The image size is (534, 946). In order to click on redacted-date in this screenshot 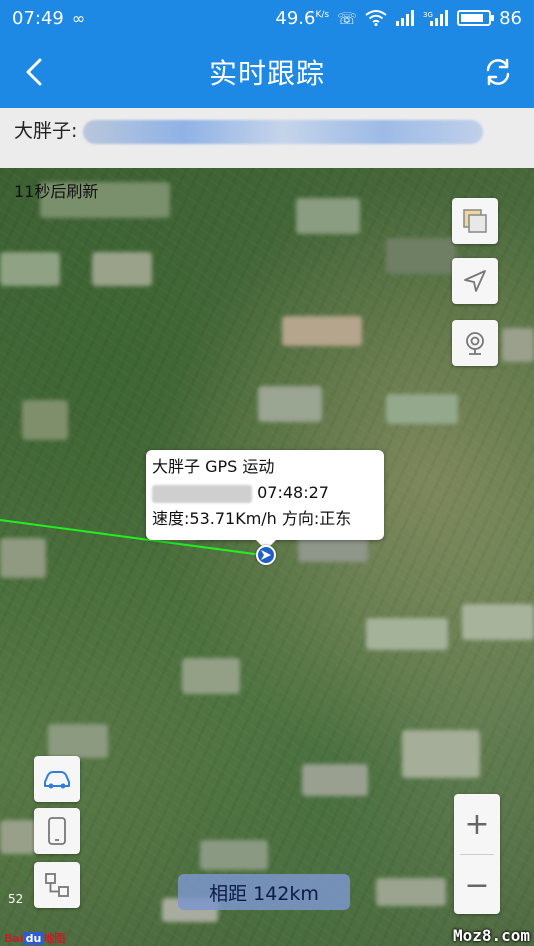, I will do `click(202, 493)`.